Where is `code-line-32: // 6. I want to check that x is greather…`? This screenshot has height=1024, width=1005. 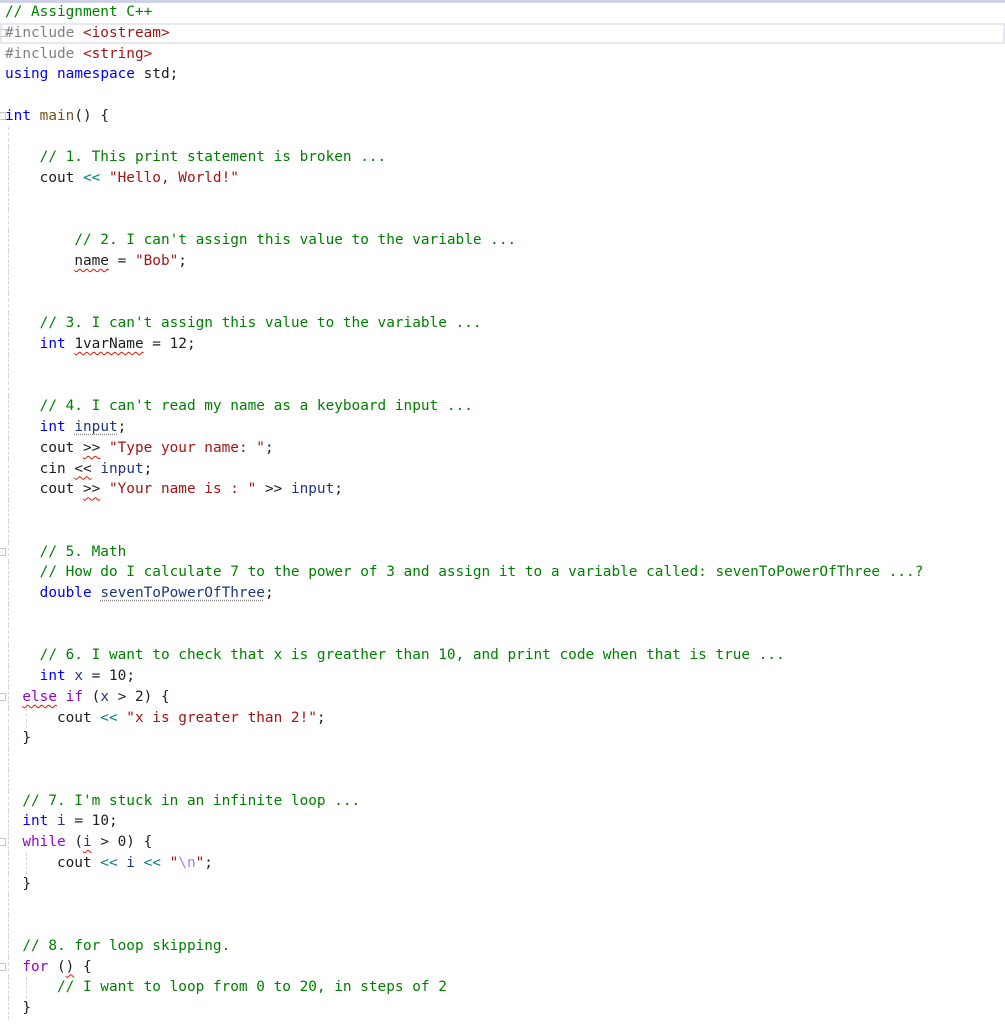
code-line-32: // 6. I want to check that x is greather… is located at coordinates (502, 655).